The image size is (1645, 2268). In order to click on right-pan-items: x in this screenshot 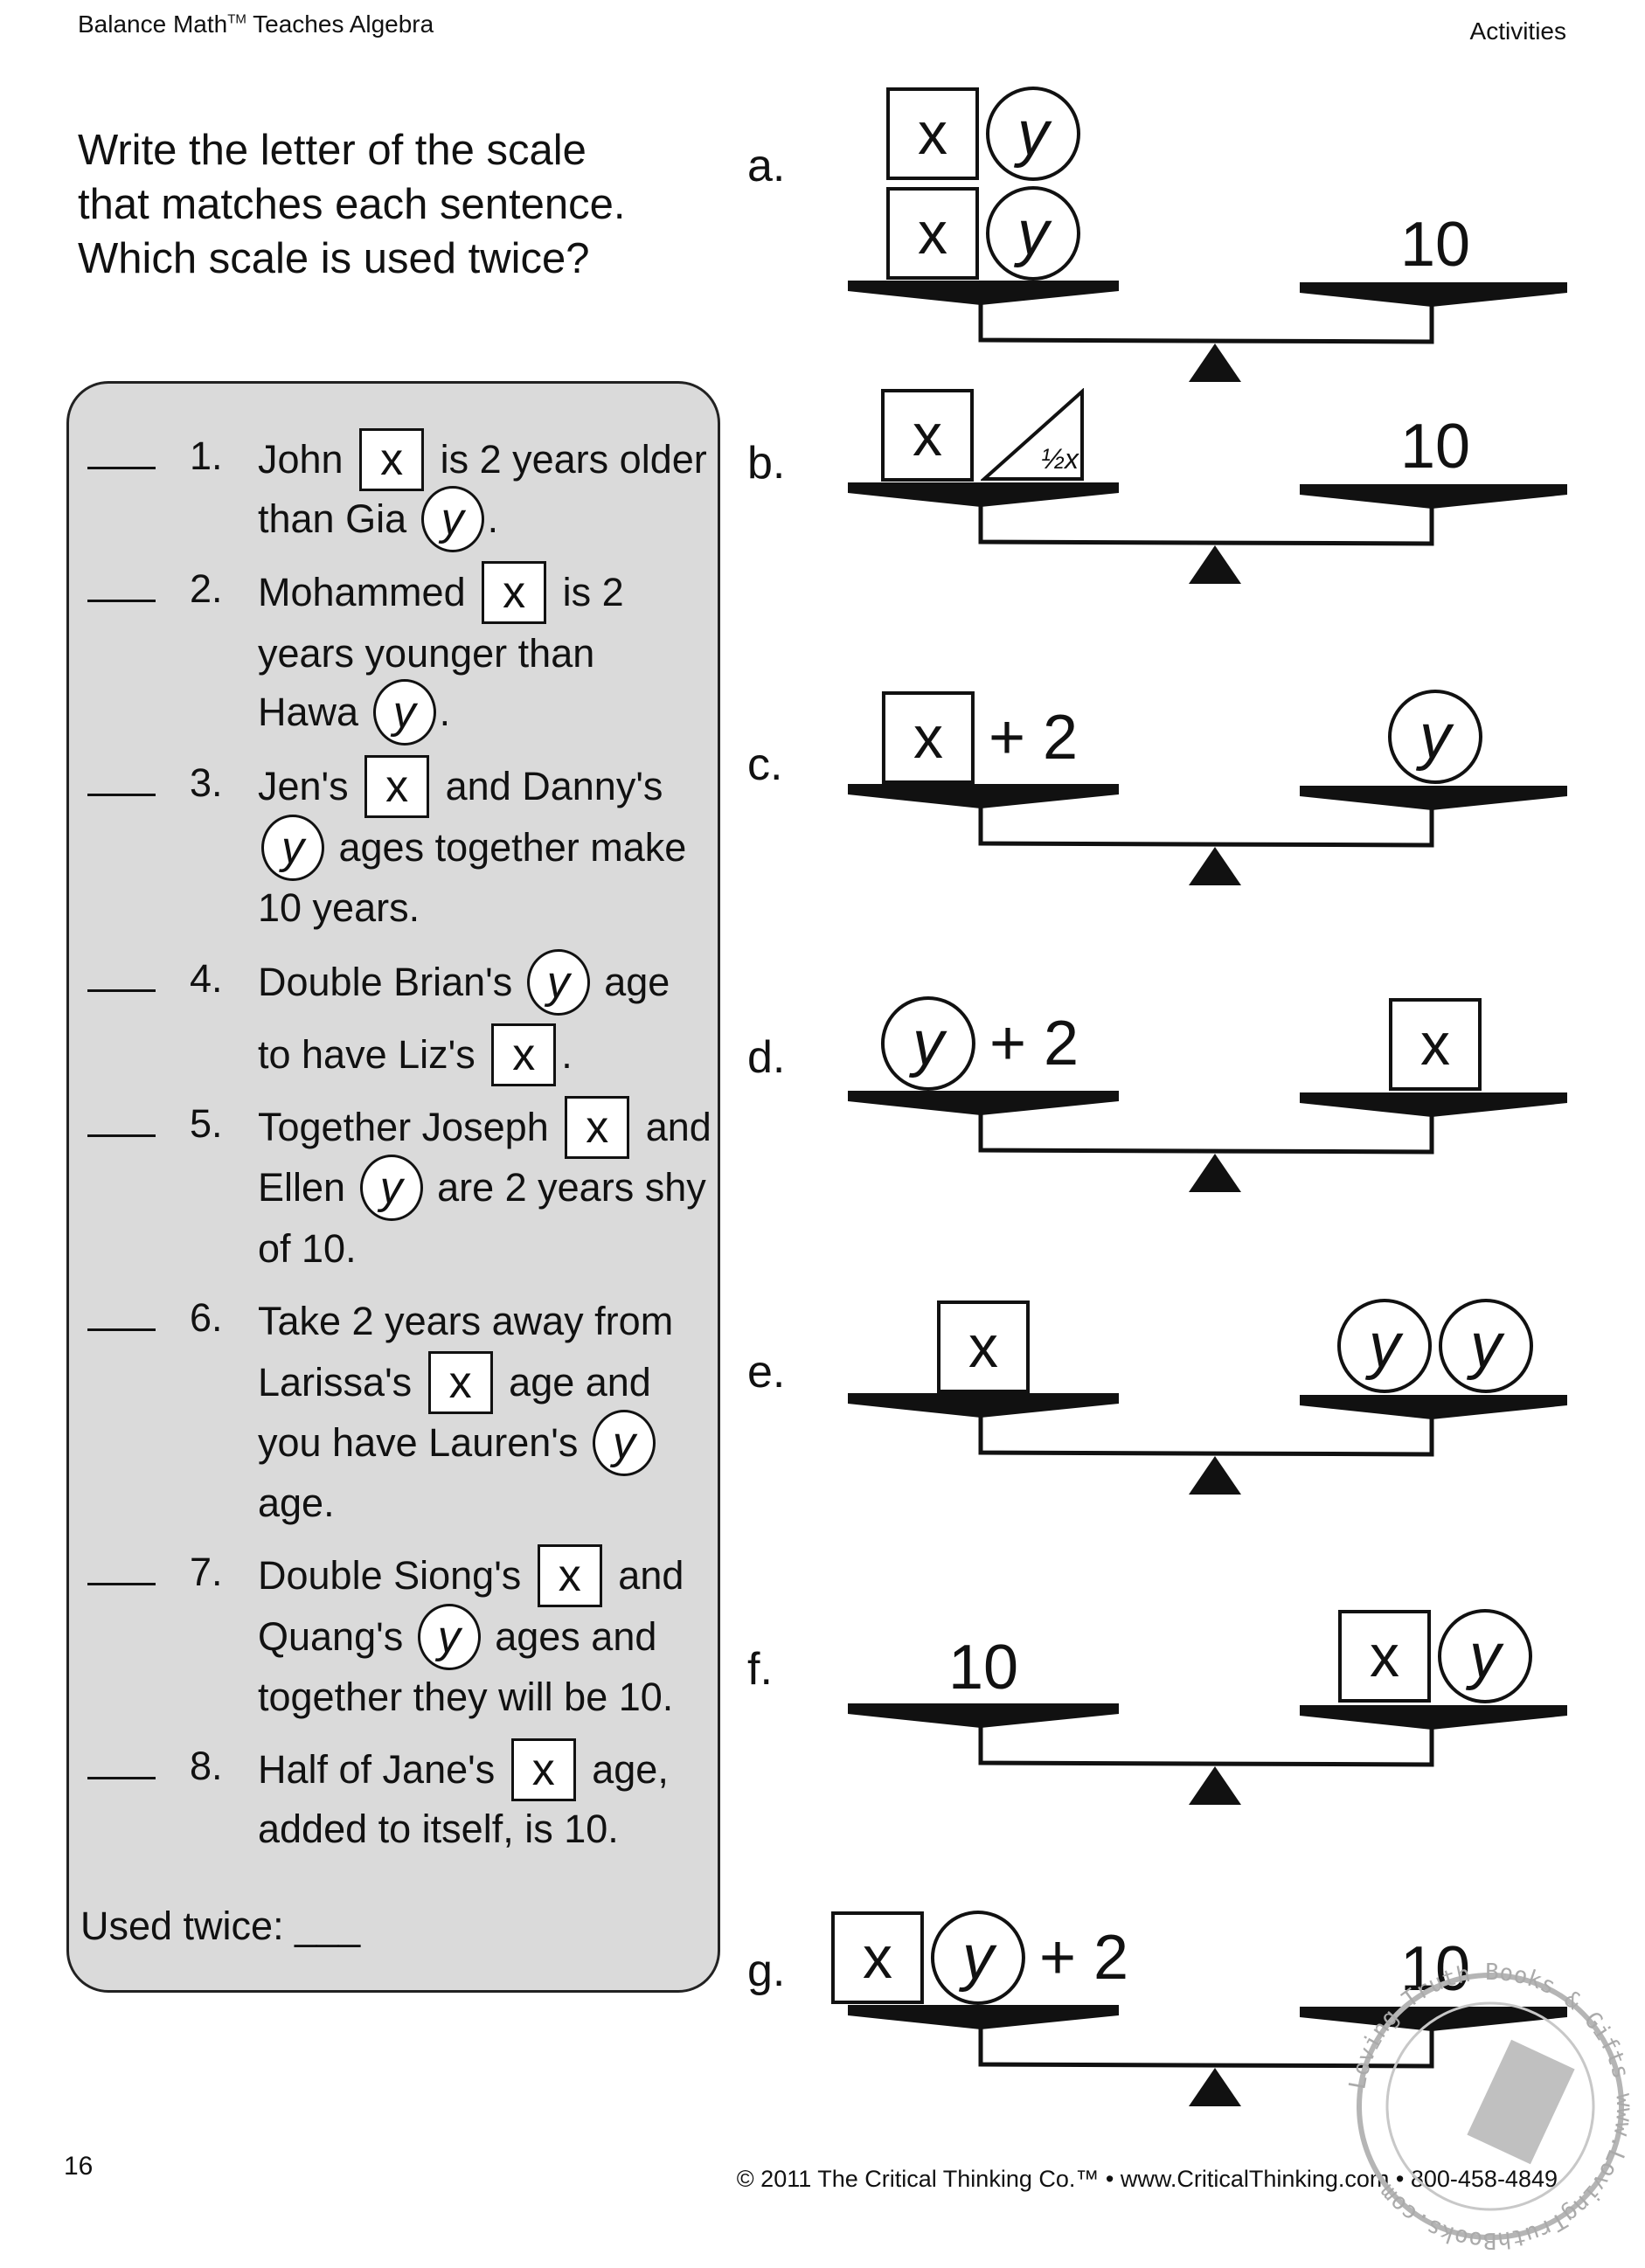, I will do `click(1435, 1042)`.